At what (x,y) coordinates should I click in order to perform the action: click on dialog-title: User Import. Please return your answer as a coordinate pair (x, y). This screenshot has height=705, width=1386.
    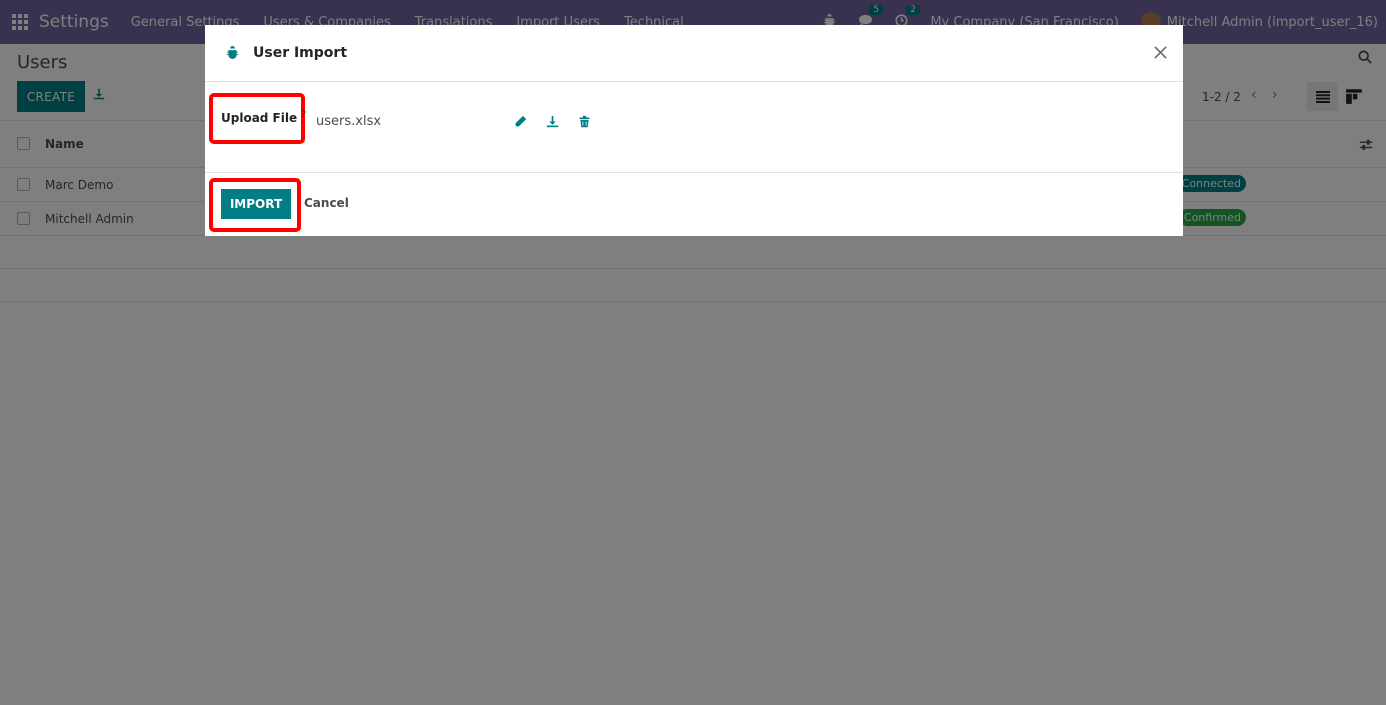
    Looking at the image, I should click on (300, 53).